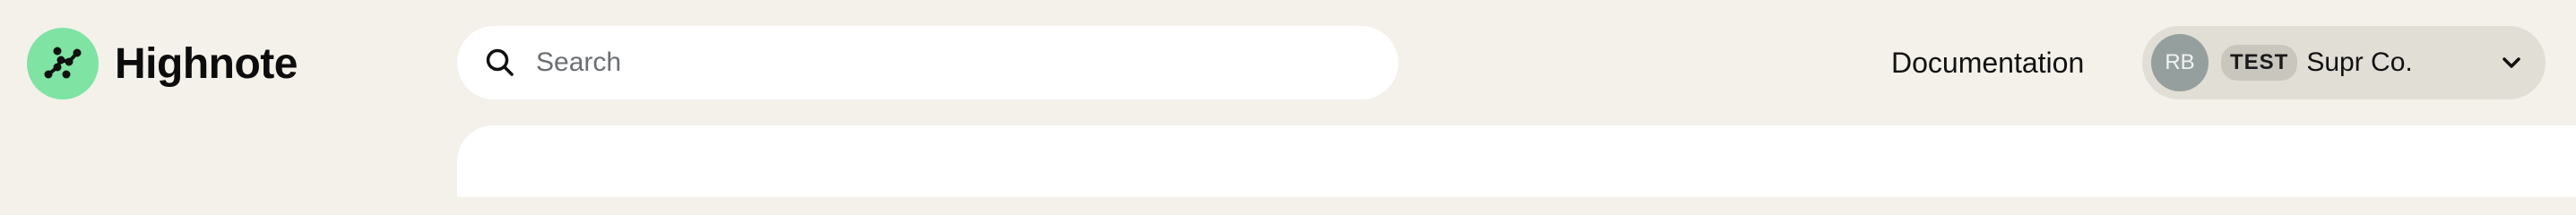 This screenshot has width=2576, height=215. I want to click on search-bar, so click(927, 62).